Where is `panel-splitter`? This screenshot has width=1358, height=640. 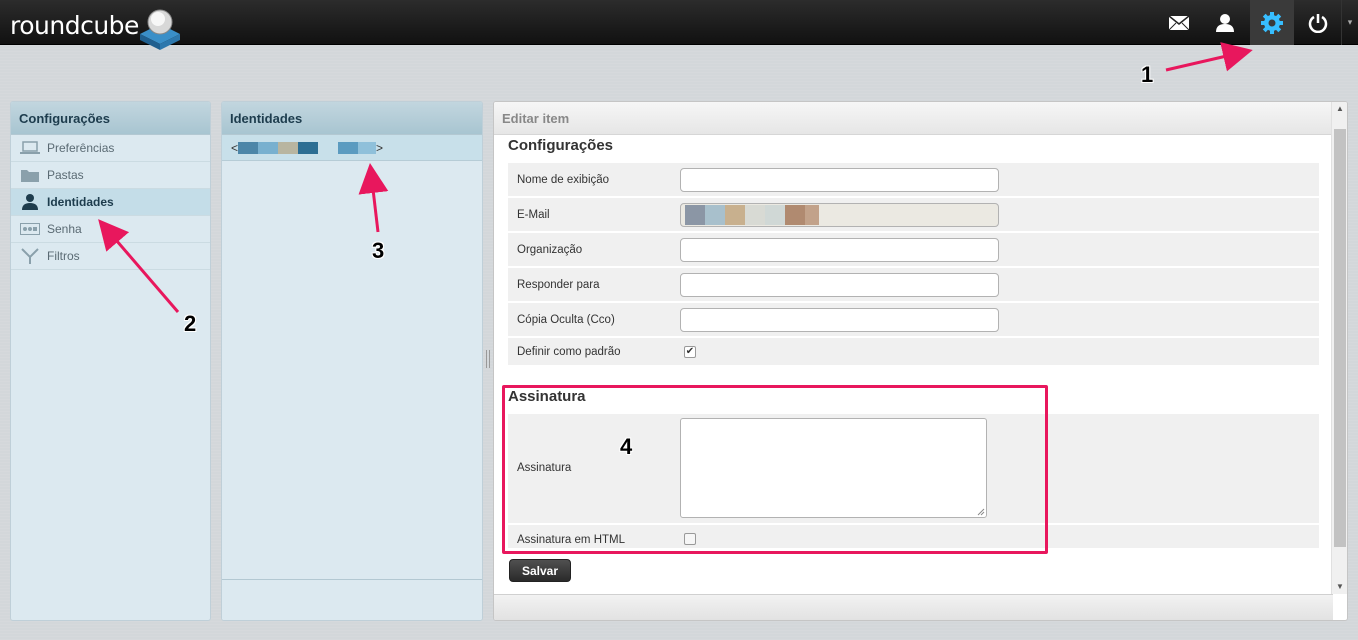
panel-splitter is located at coordinates (488, 359).